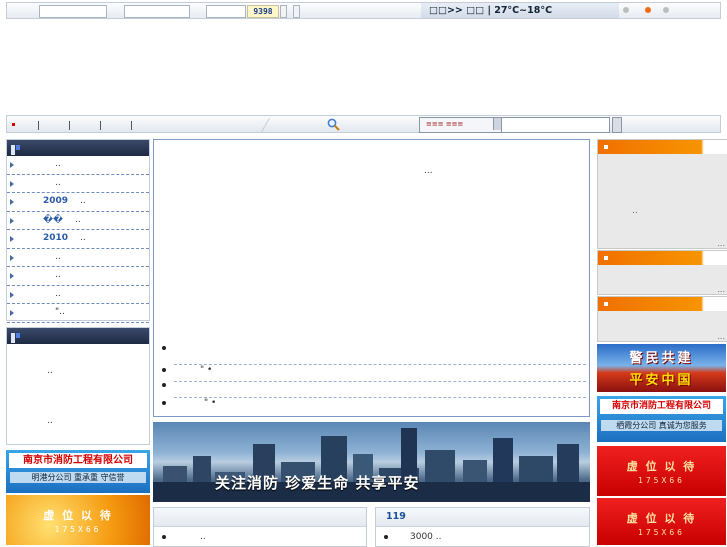 The height and width of the screenshot is (547, 727). I want to click on search-icon, so click(333, 124).